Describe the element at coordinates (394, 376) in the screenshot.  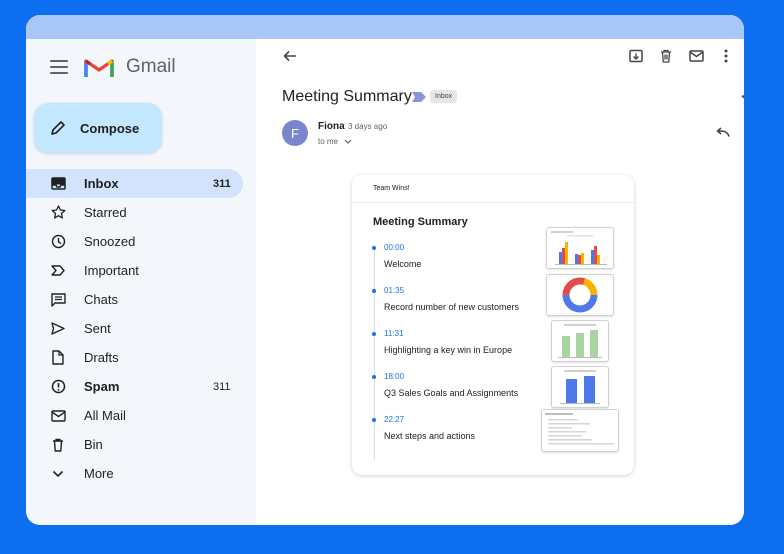
I see `timestamp-link: 18:00` at that location.